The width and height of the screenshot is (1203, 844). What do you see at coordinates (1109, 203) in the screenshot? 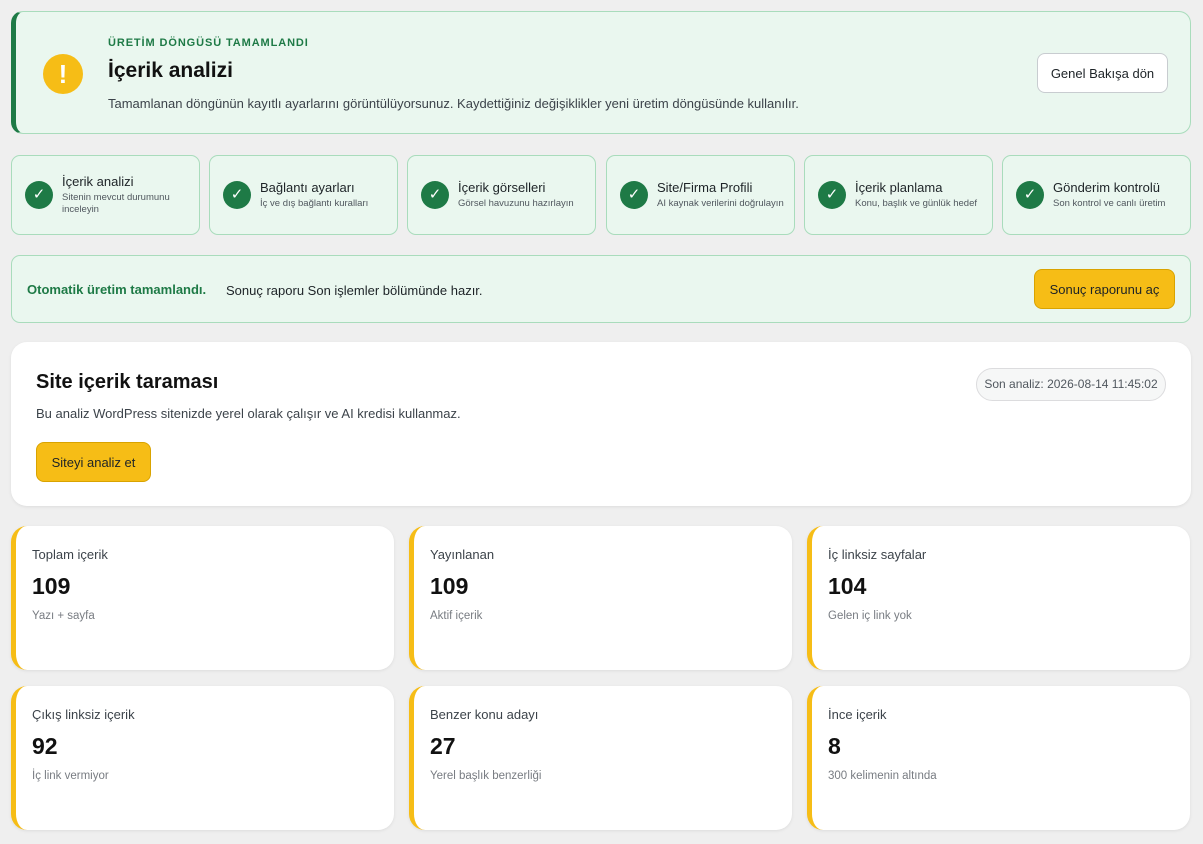
I see `step-subtitle: Son kontrol ve canlı üretim` at bounding box center [1109, 203].